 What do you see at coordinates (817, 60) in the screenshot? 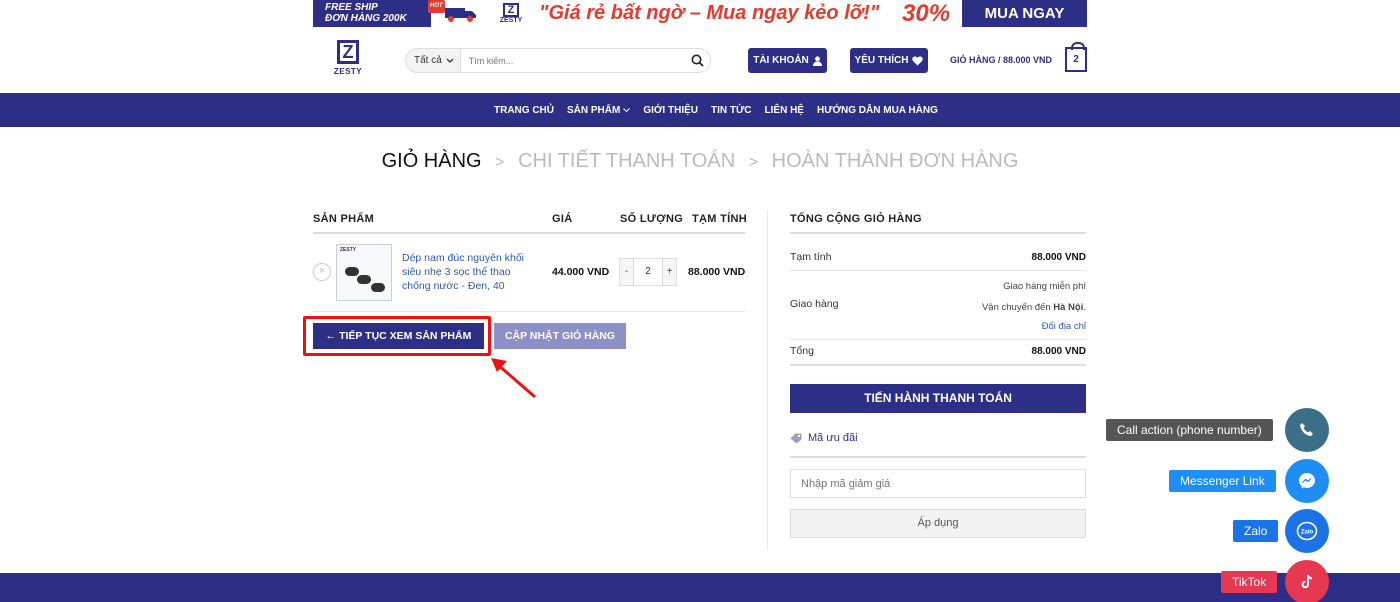
I see `user-icon` at bounding box center [817, 60].